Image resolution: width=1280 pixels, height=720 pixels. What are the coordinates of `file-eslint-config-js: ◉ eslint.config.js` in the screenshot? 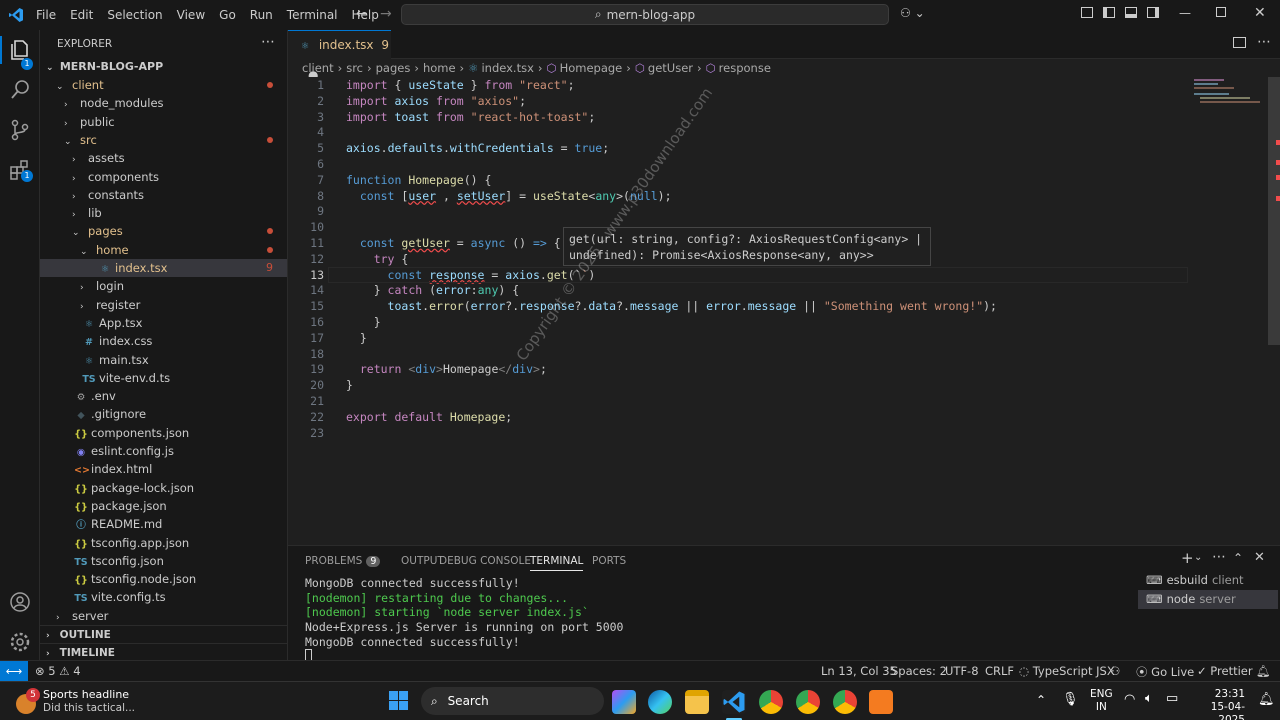 It's located at (163, 451).